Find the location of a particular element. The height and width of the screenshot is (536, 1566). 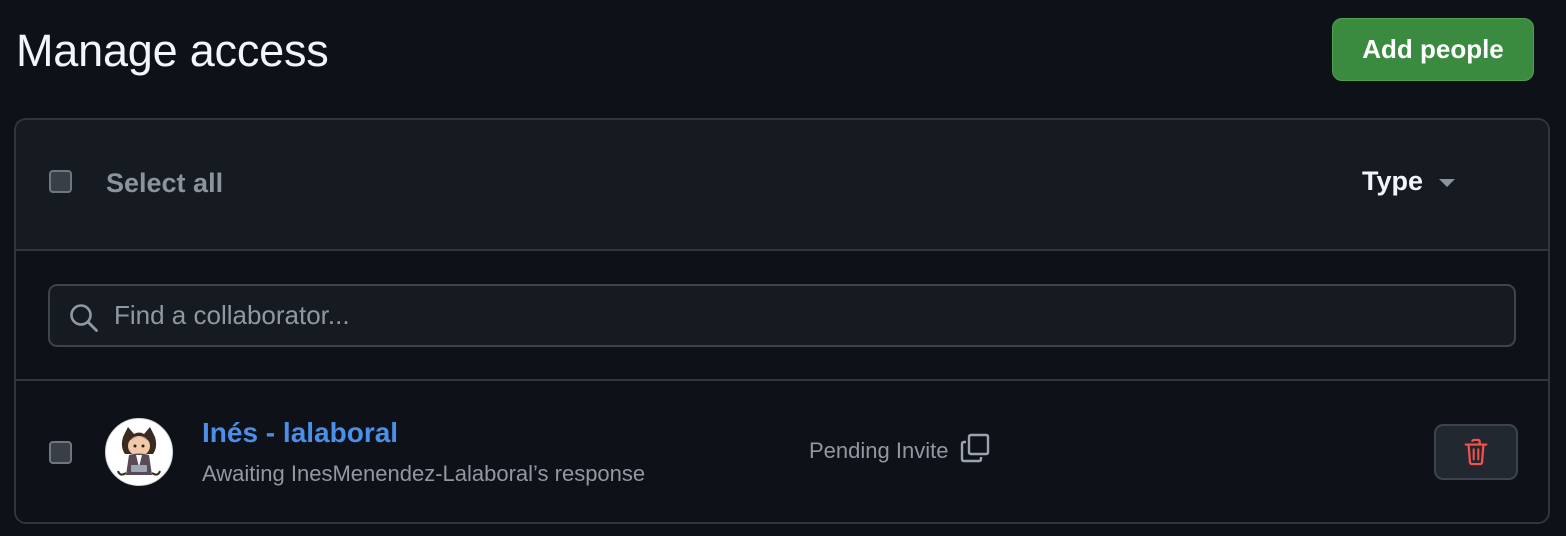

type-filter-dropdown: Type is located at coordinates (1409, 181).